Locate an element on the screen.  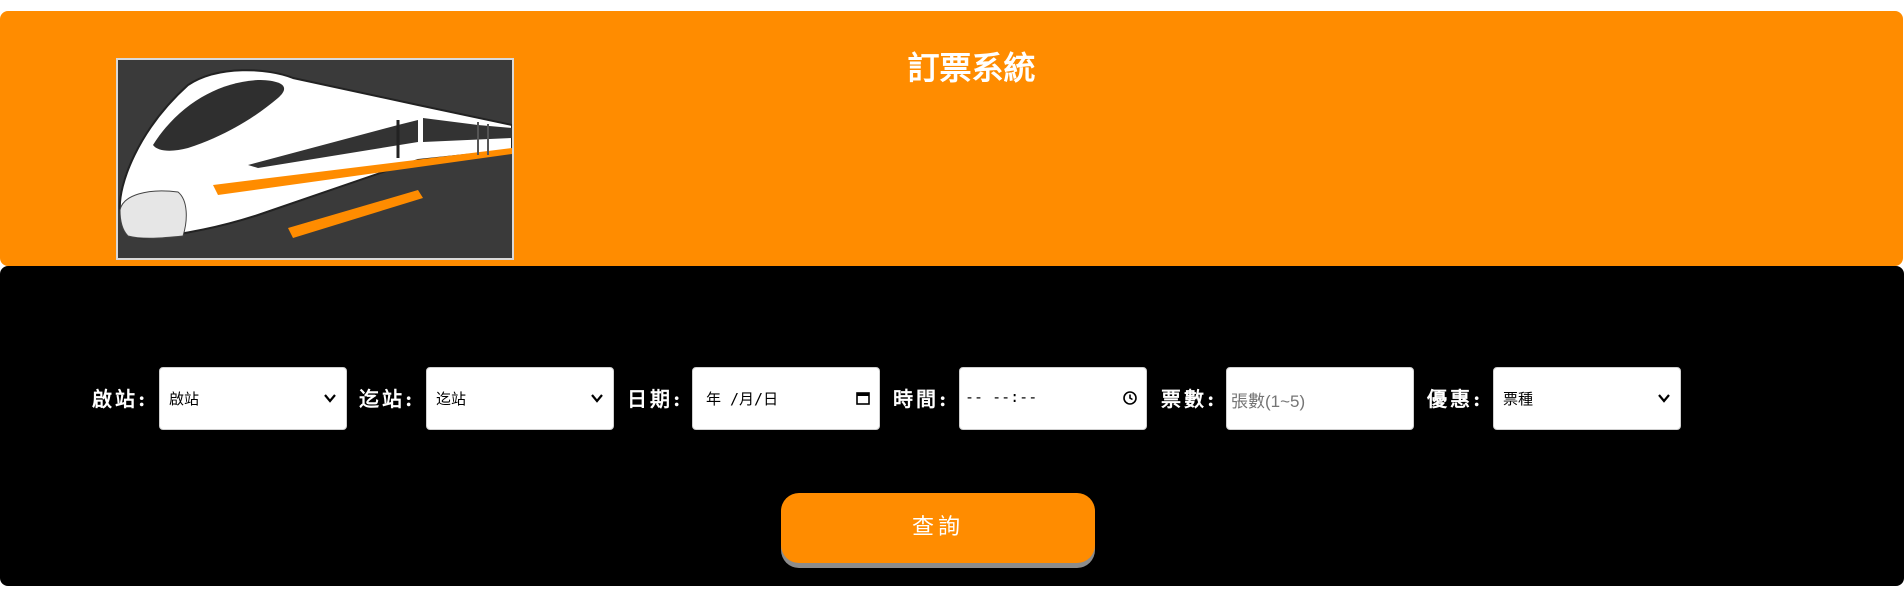
calendar-icon is located at coordinates (863, 398).